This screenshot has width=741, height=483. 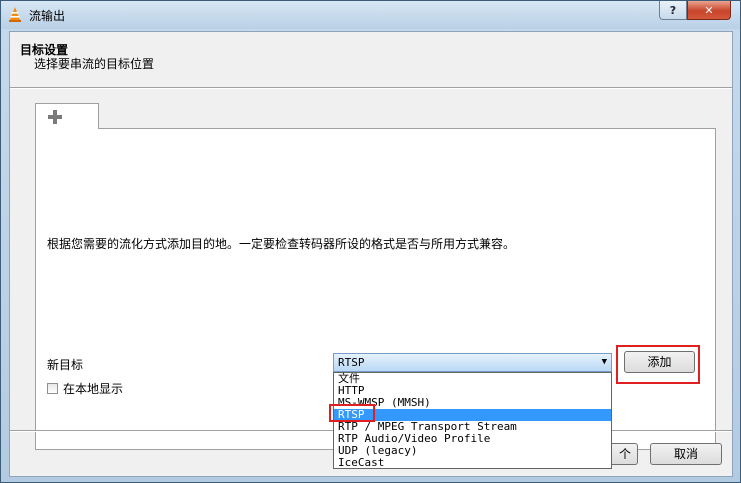 I want to click on dropdown-option-icecast: IceCast, so click(x=472, y=463).